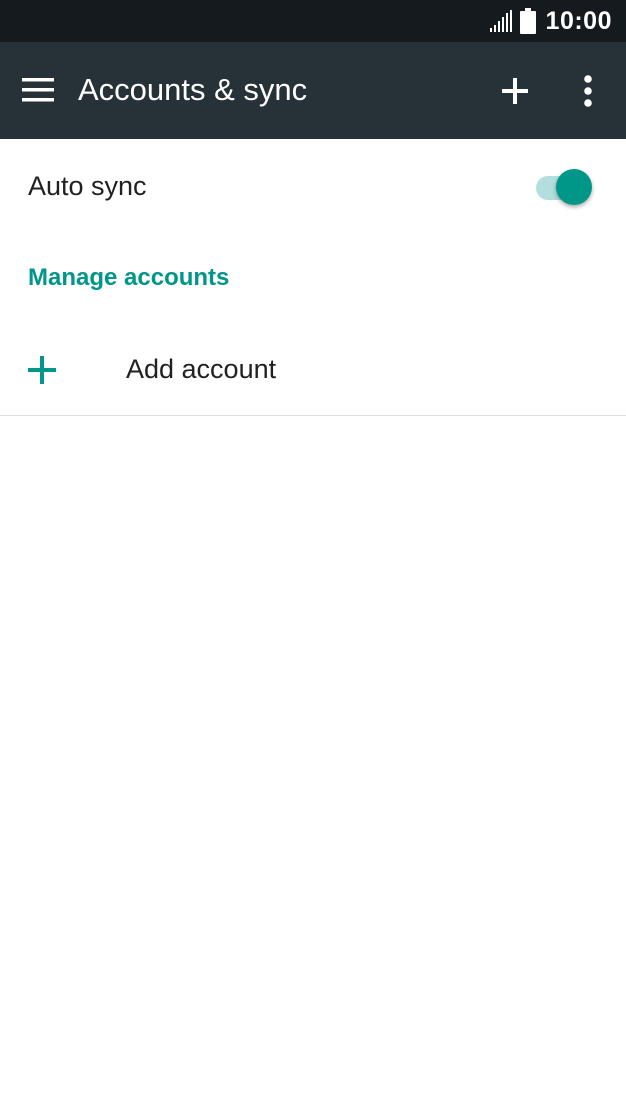  Describe the element at coordinates (515, 91) in the screenshot. I see `add-button` at that location.